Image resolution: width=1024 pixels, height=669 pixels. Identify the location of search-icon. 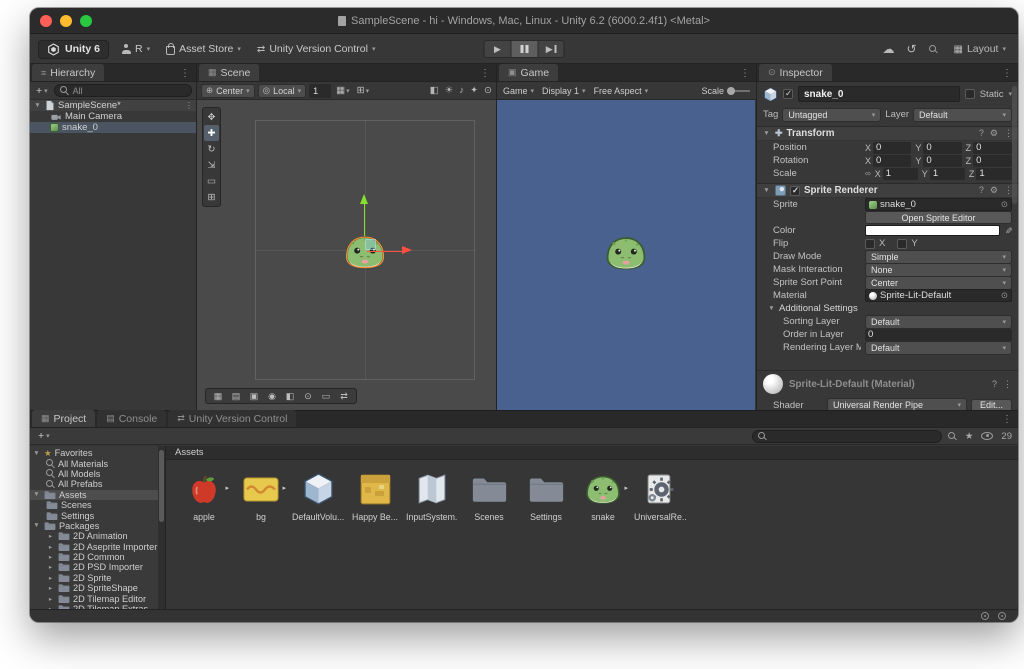
(933, 49).